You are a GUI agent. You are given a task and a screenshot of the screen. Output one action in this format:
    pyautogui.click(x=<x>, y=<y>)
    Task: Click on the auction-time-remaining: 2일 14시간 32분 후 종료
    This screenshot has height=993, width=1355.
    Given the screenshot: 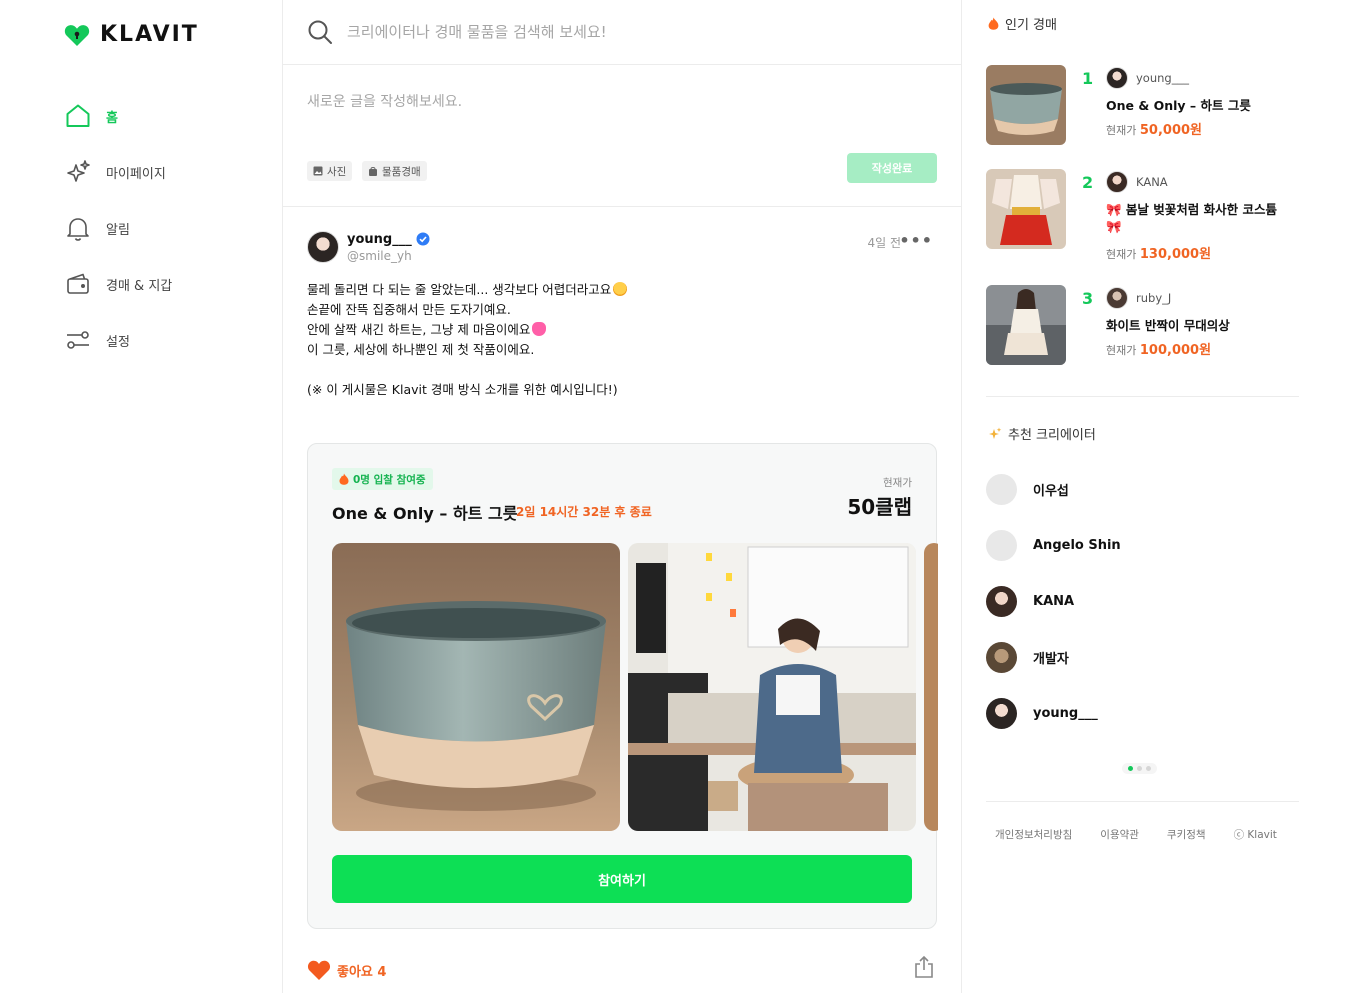 What is the action you would take?
    pyautogui.click(x=584, y=512)
    